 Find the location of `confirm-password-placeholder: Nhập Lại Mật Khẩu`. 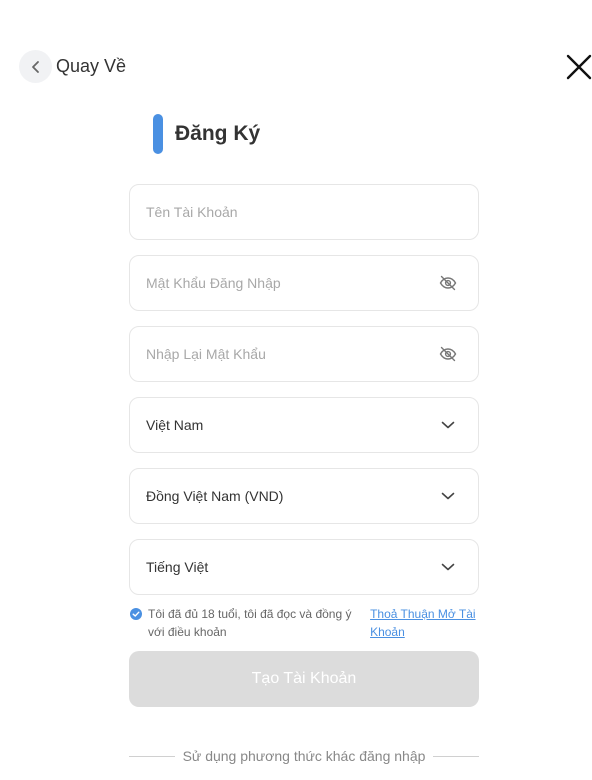

confirm-password-placeholder: Nhập Lại Mật Khẩu is located at coordinates (206, 354).